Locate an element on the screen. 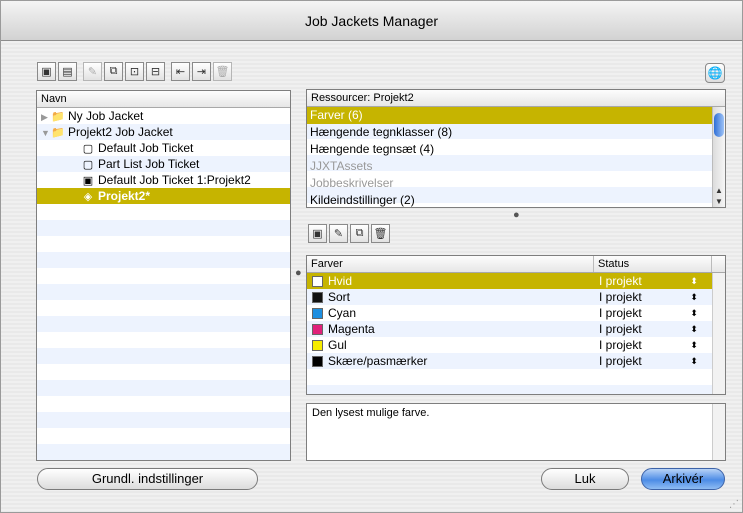  color-row: Magenta I projekt ⬍ is located at coordinates (510, 329).